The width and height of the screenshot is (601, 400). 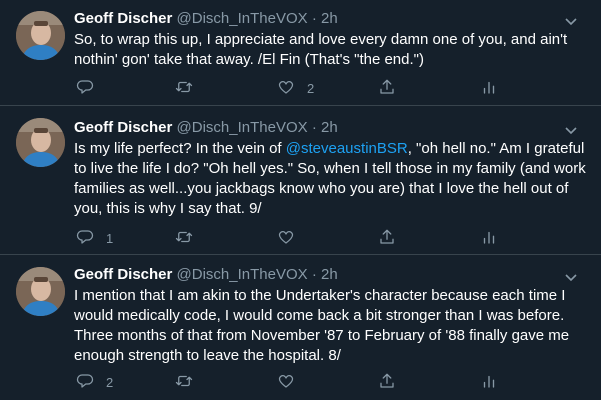 I want to click on reply-count: 2, so click(x=110, y=382).